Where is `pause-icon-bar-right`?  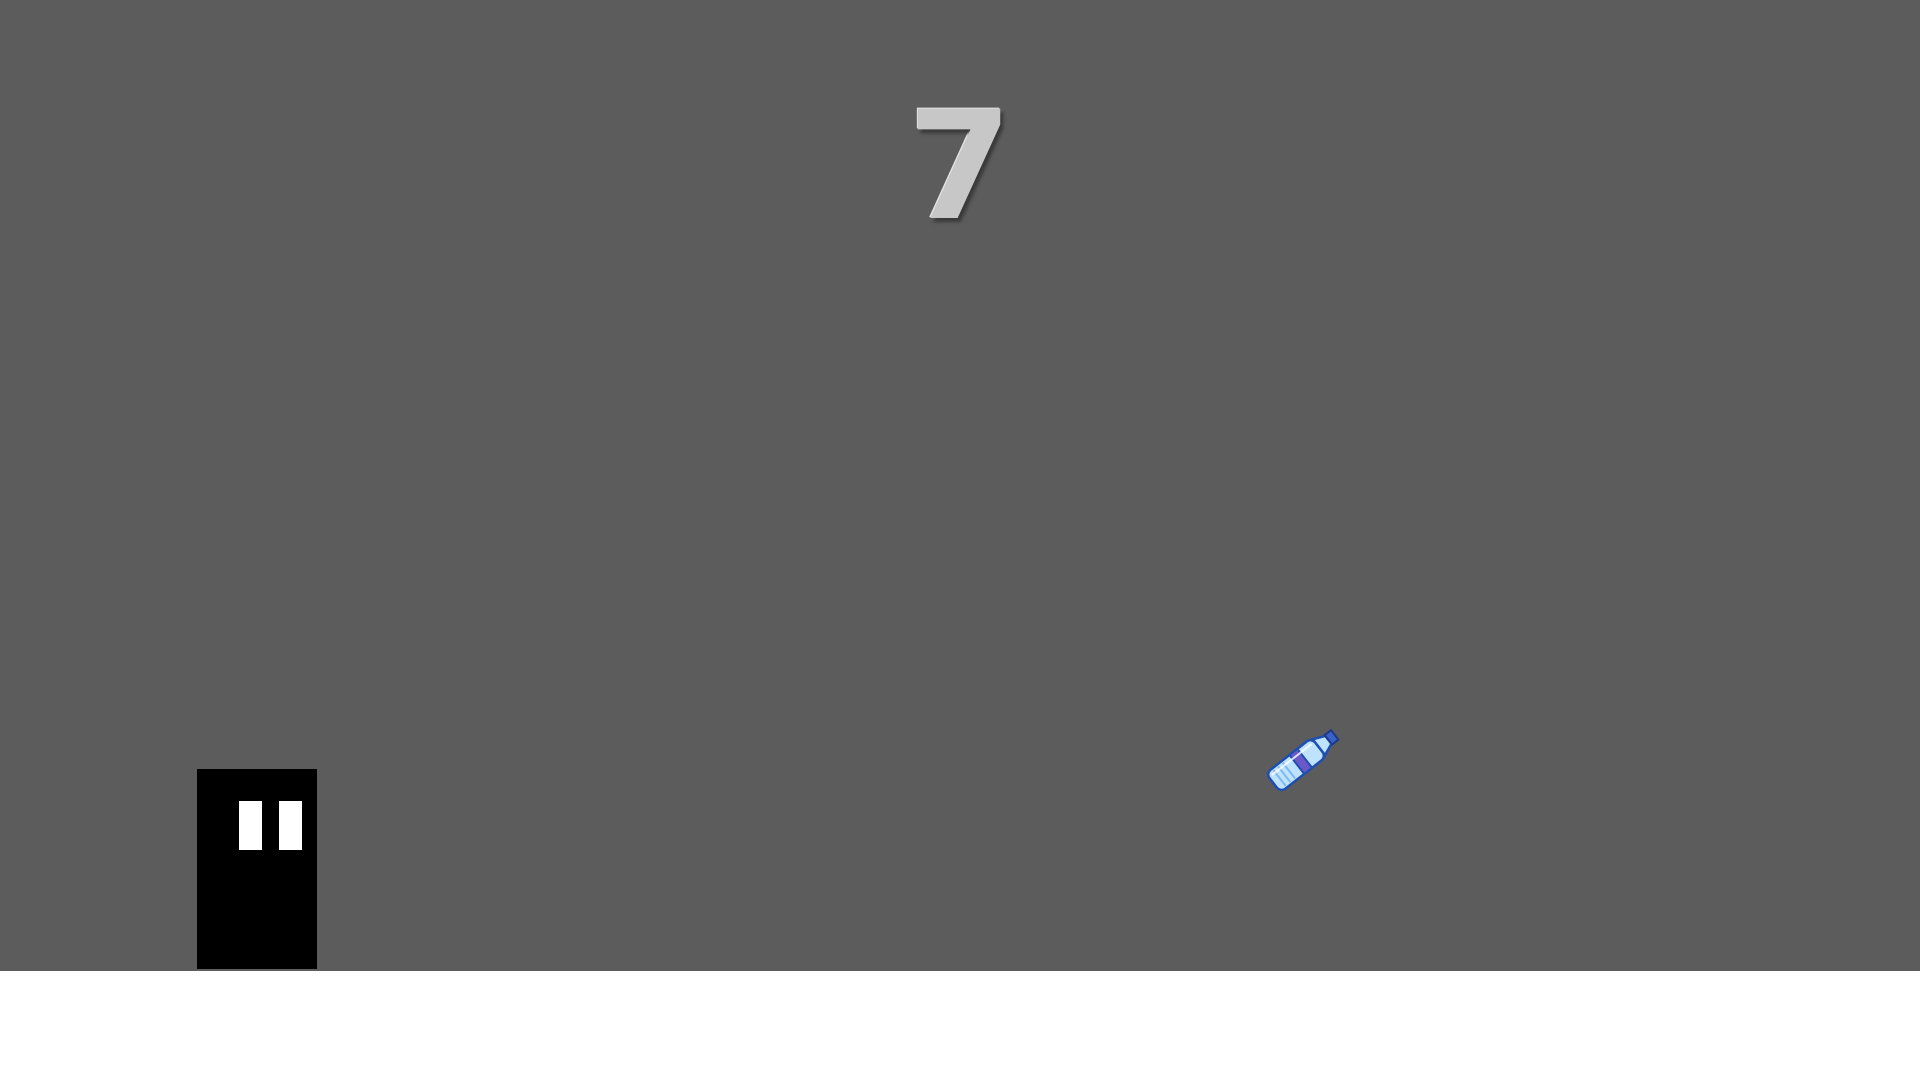
pause-icon-bar-right is located at coordinates (290, 825).